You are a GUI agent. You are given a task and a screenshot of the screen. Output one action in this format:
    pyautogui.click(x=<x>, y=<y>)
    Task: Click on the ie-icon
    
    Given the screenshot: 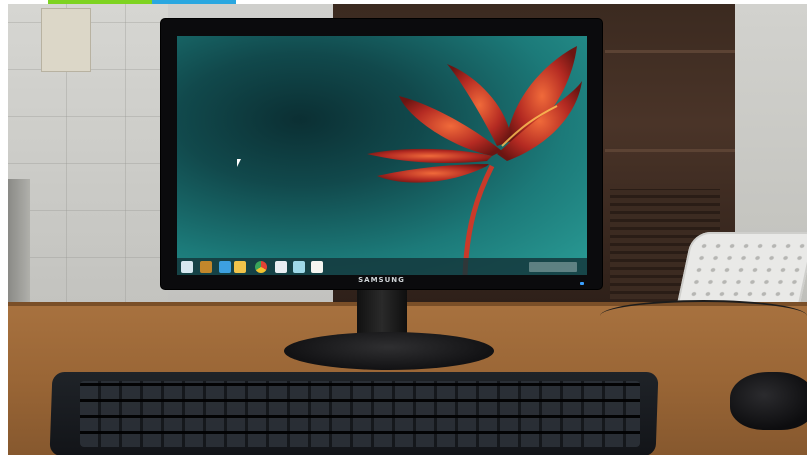 What is the action you would take?
    pyautogui.click(x=225, y=267)
    